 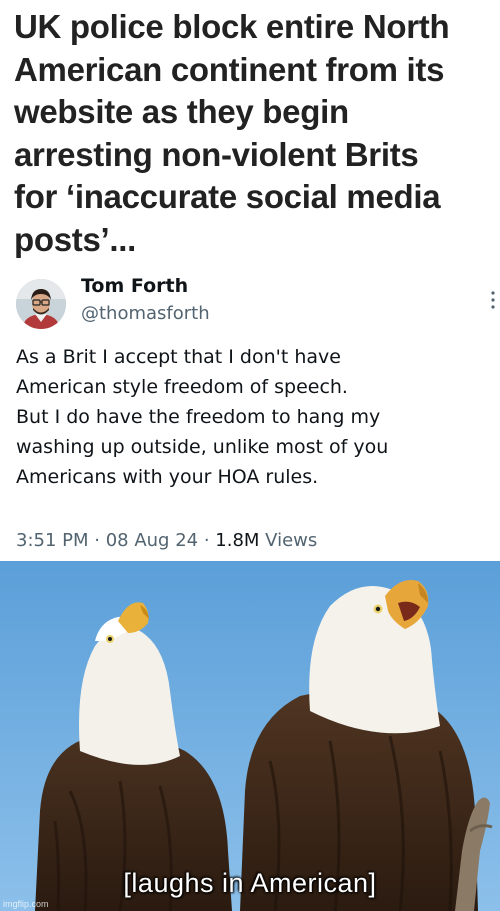 What do you see at coordinates (232, 26) in the screenshot?
I see `headline-line: UK police block entire North` at bounding box center [232, 26].